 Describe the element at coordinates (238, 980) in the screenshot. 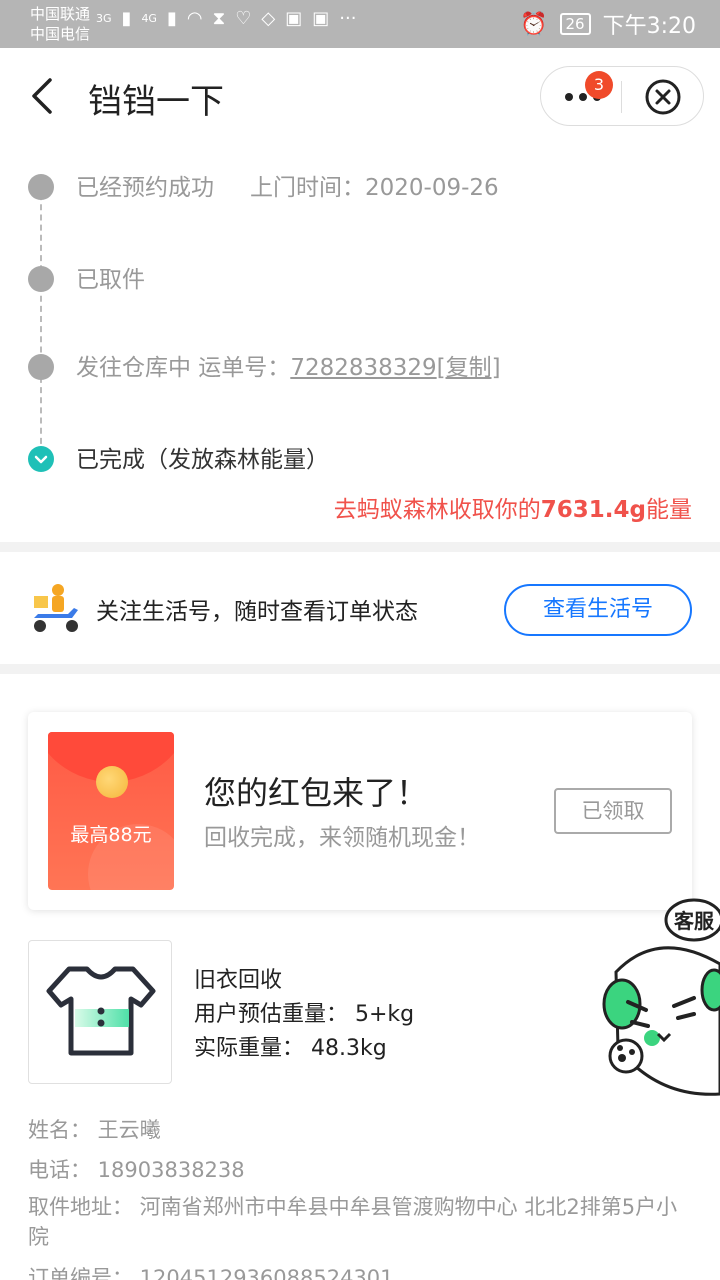

I see `item-category: 旧衣回收` at that location.